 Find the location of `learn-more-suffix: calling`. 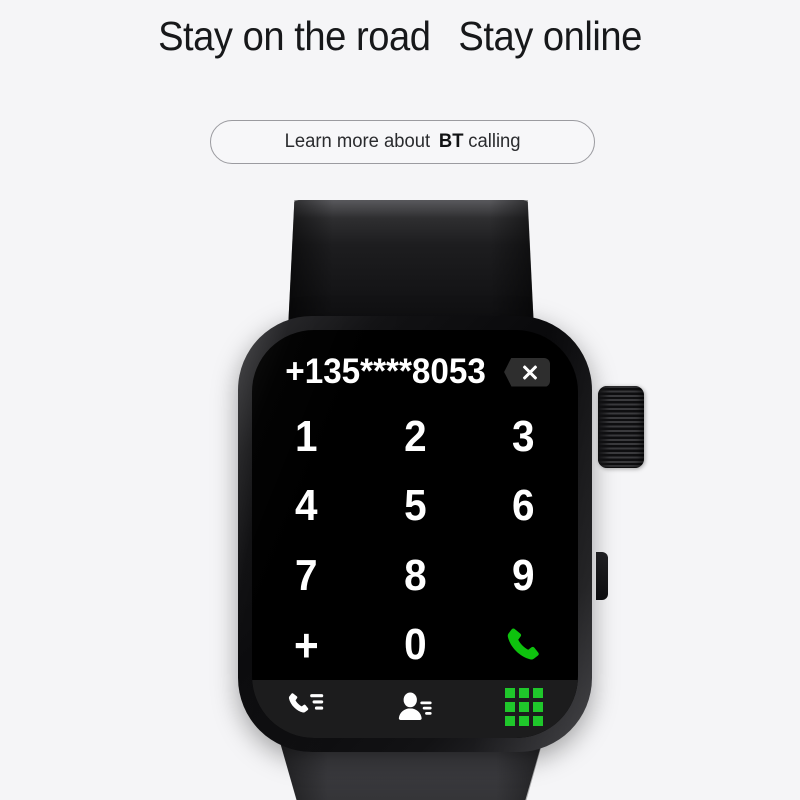

learn-more-suffix: calling is located at coordinates (494, 141).